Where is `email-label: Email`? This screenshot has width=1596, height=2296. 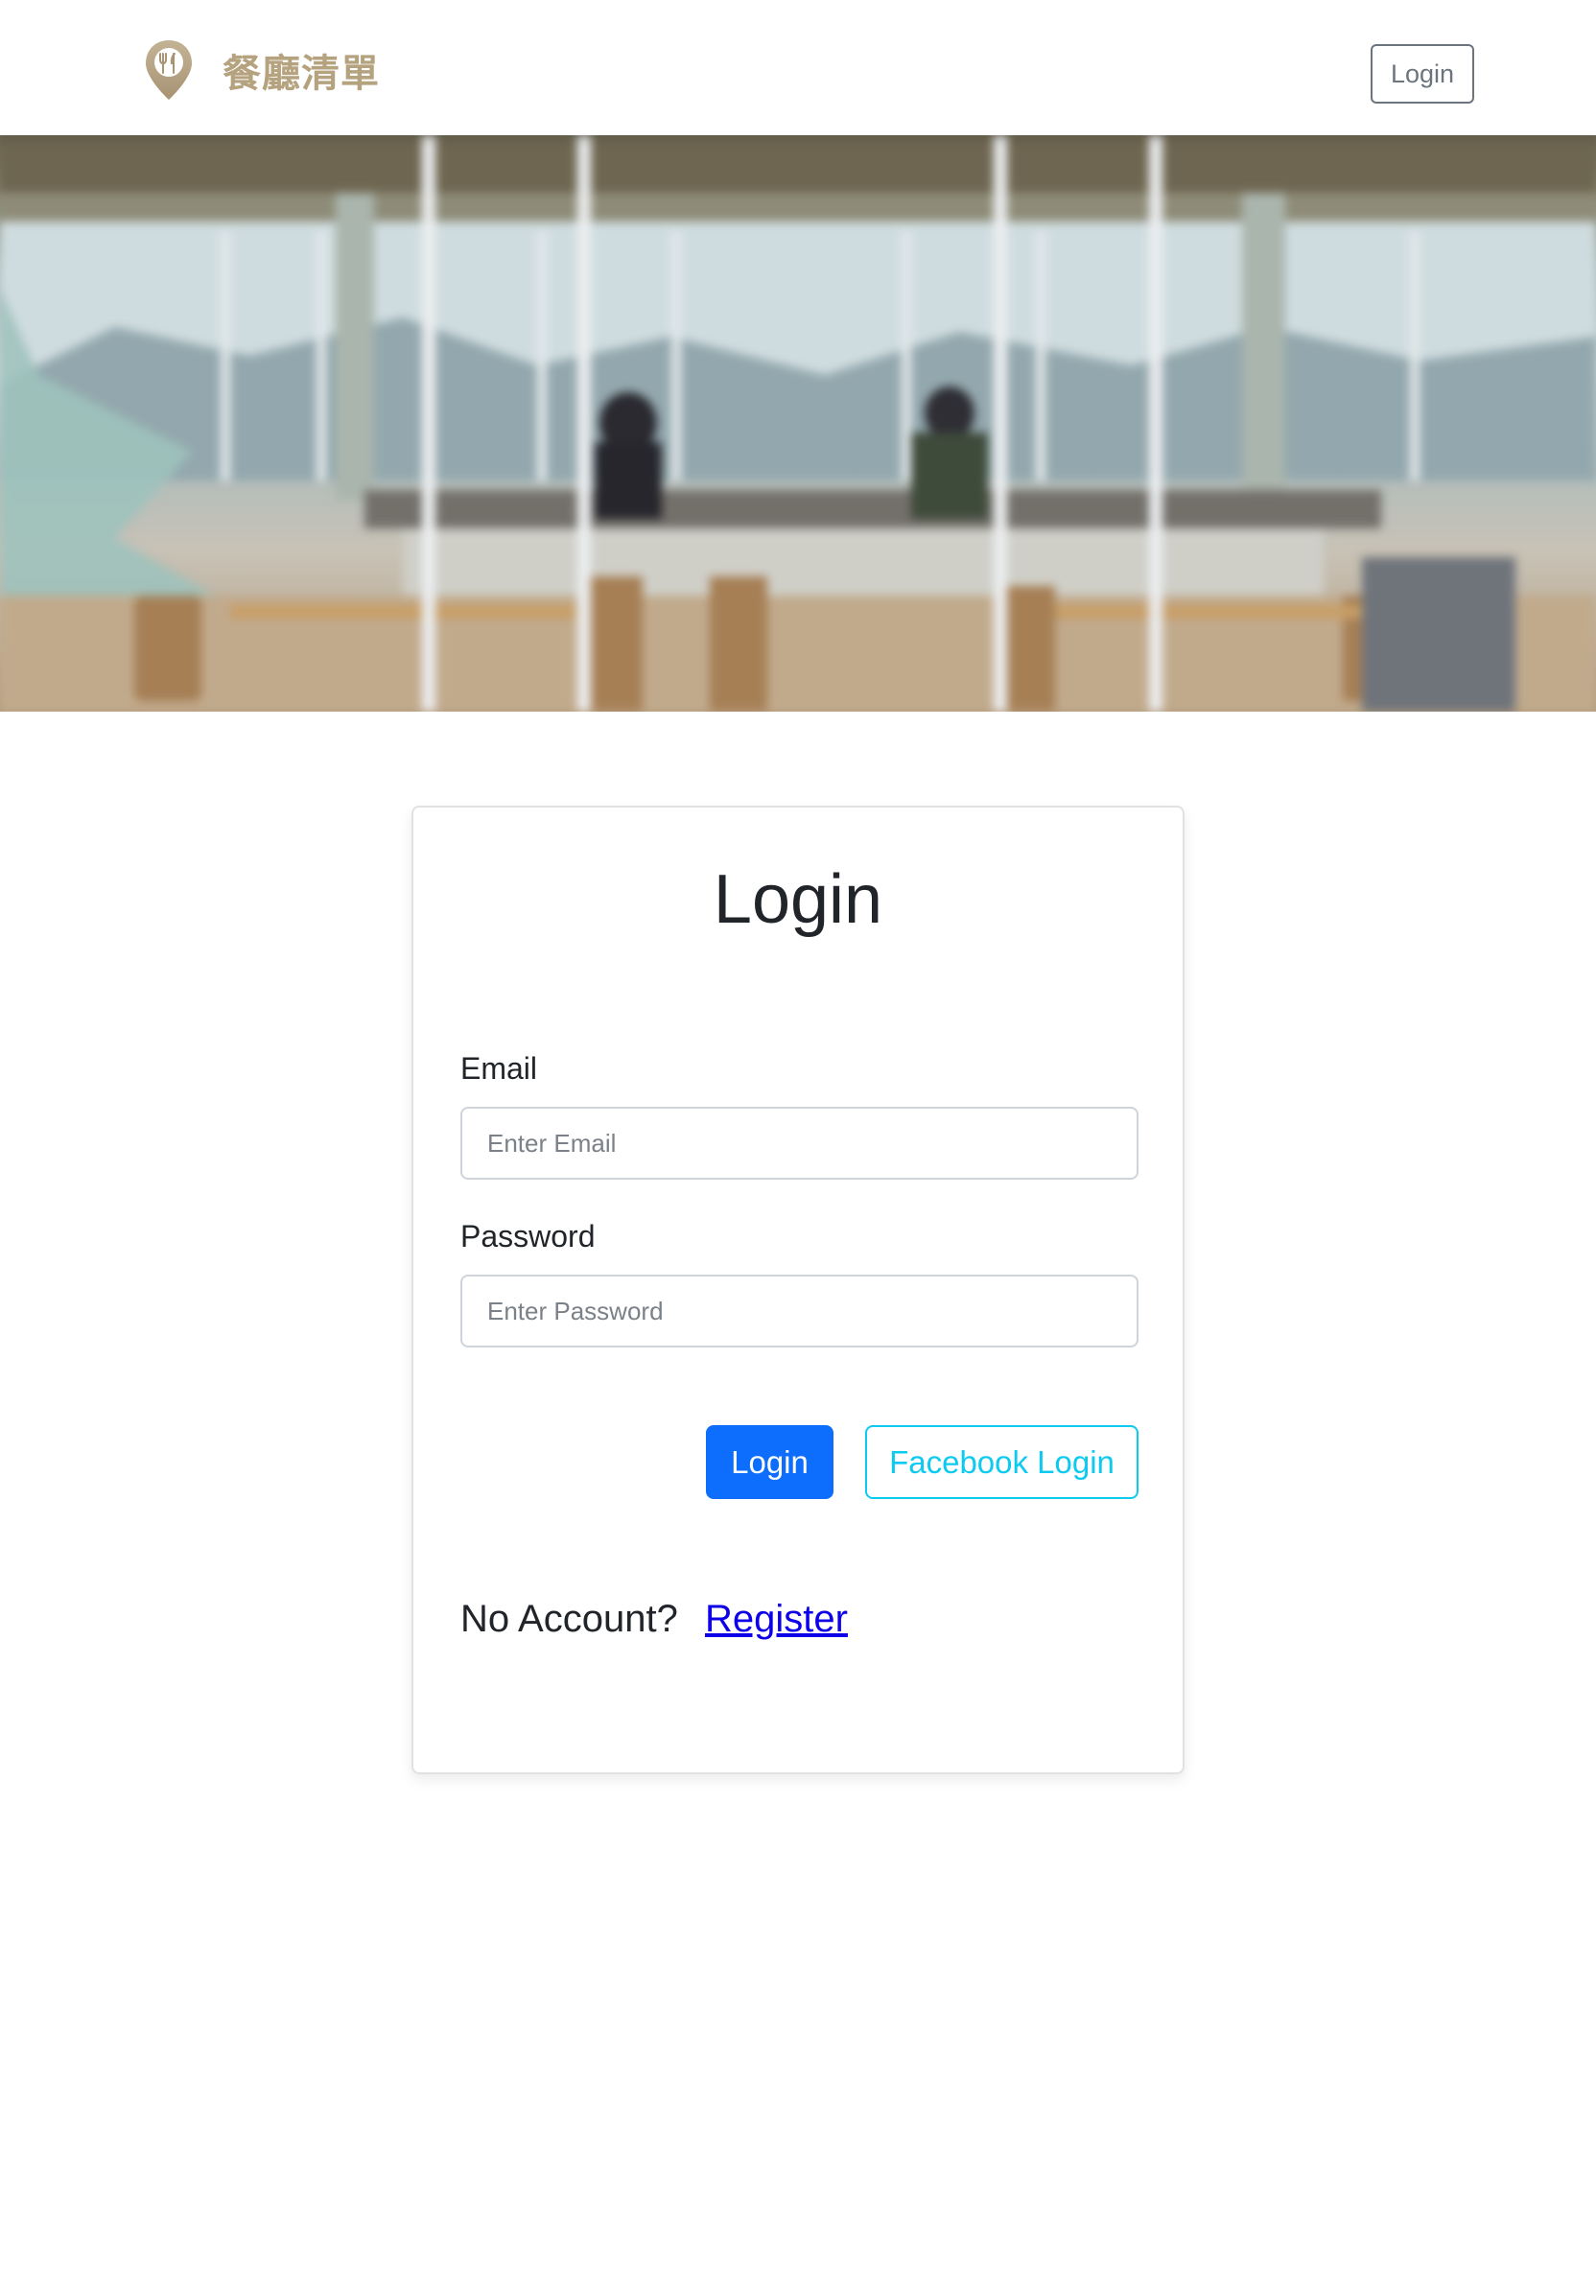
email-label: Email is located at coordinates (499, 1068).